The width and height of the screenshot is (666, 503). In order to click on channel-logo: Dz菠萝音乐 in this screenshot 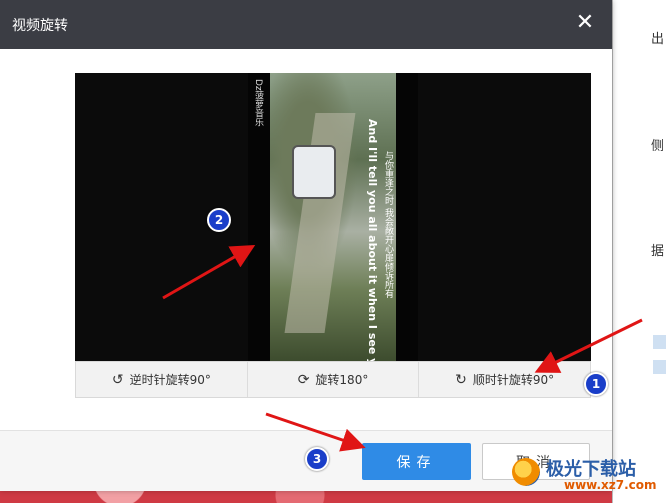, I will do `click(258, 103)`.